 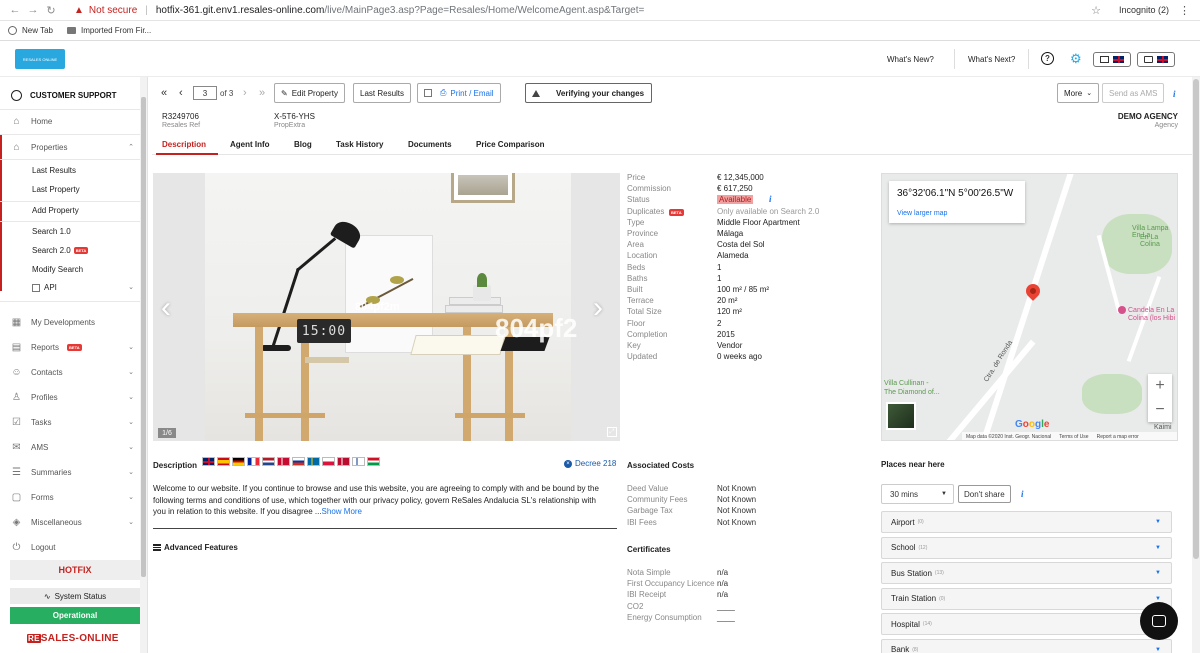 I want to click on verifying-changes-button: Verifying your changes, so click(x=588, y=93).